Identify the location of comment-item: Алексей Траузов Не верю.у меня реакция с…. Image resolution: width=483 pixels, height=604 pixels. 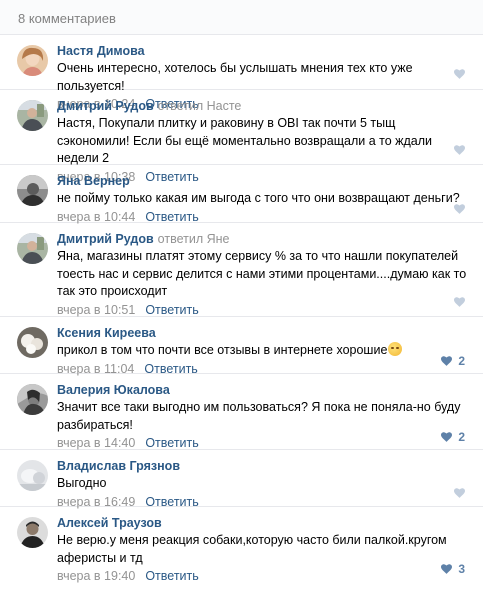
(241, 546).